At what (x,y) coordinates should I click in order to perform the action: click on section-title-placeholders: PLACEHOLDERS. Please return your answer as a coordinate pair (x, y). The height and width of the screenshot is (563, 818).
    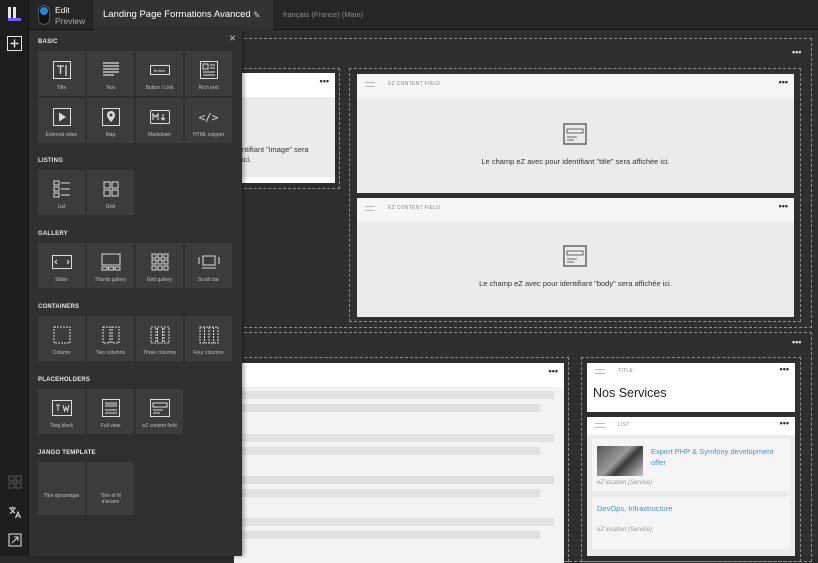
    Looking at the image, I should click on (64, 380).